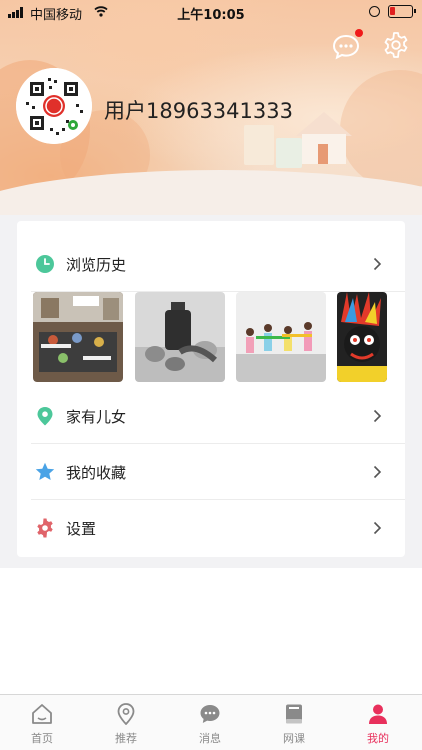  I want to click on qr-code-avatar-icon, so click(54, 106).